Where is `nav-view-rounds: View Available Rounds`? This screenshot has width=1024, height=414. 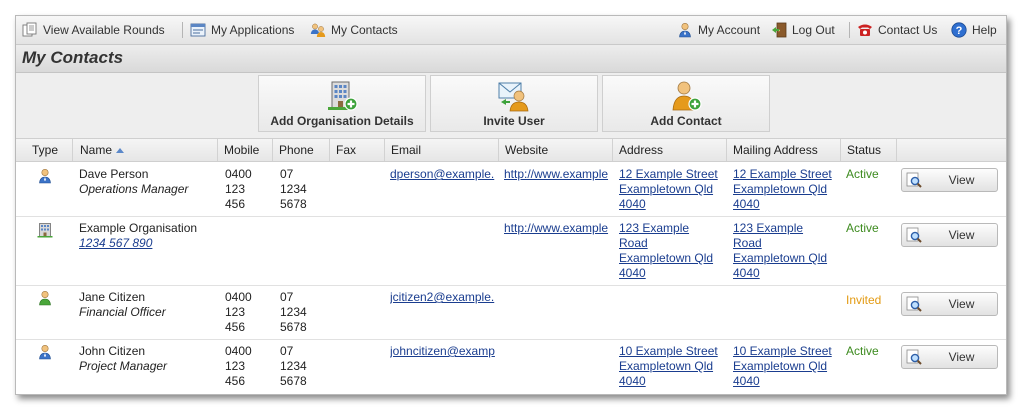 nav-view-rounds: View Available Rounds is located at coordinates (93, 30).